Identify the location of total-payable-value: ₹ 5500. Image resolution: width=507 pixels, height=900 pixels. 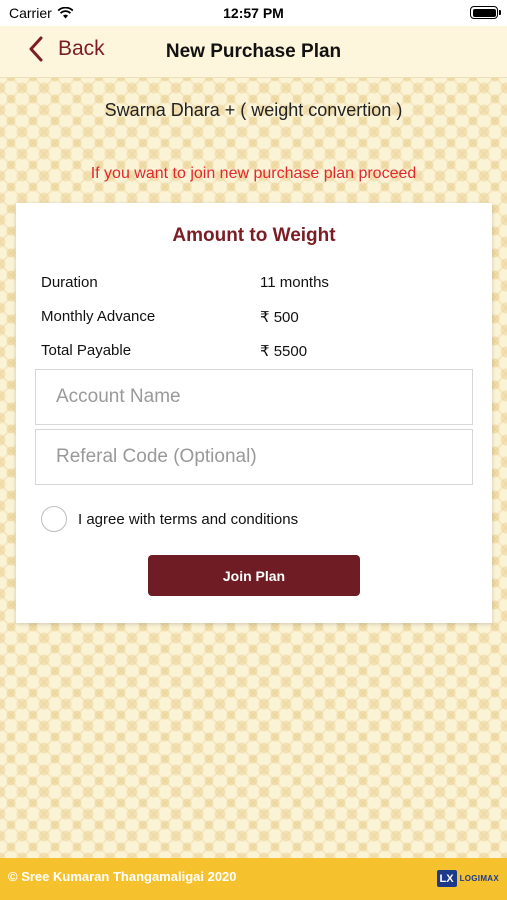
(284, 351).